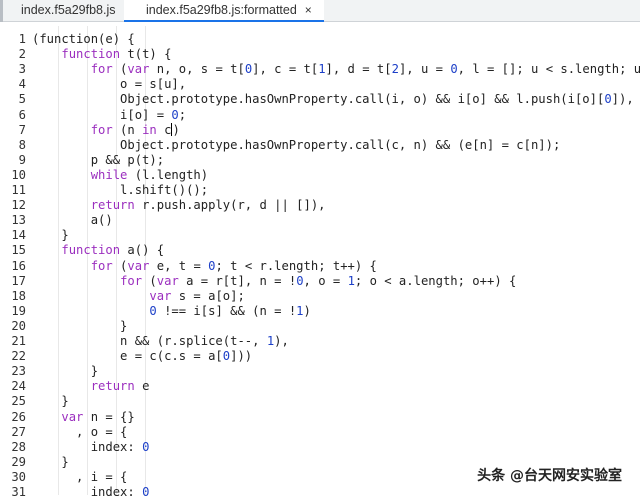 The width and height of the screenshot is (640, 500). What do you see at coordinates (622, 99) in the screenshot?
I see `code-text: ]),` at bounding box center [622, 99].